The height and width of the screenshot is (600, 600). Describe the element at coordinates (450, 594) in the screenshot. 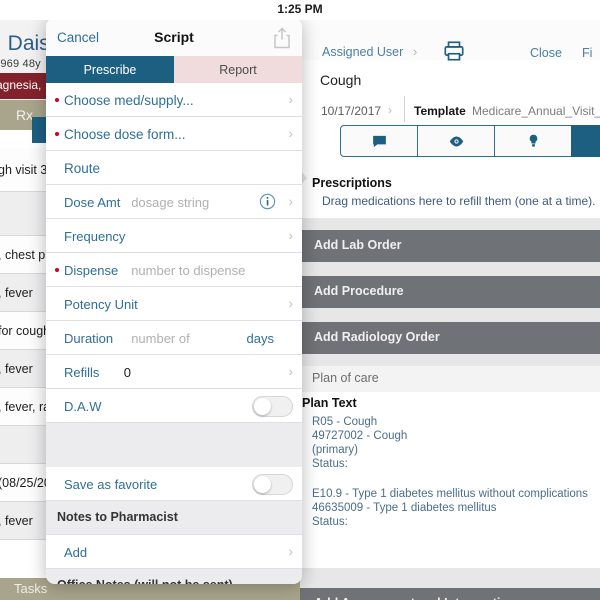

I see `add-assessment-bar: Add Assessment and Interventions` at that location.